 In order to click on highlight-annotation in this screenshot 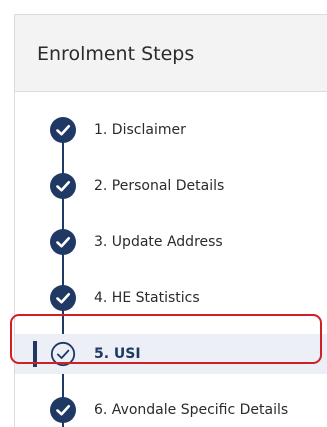, I will do `click(166, 339)`.